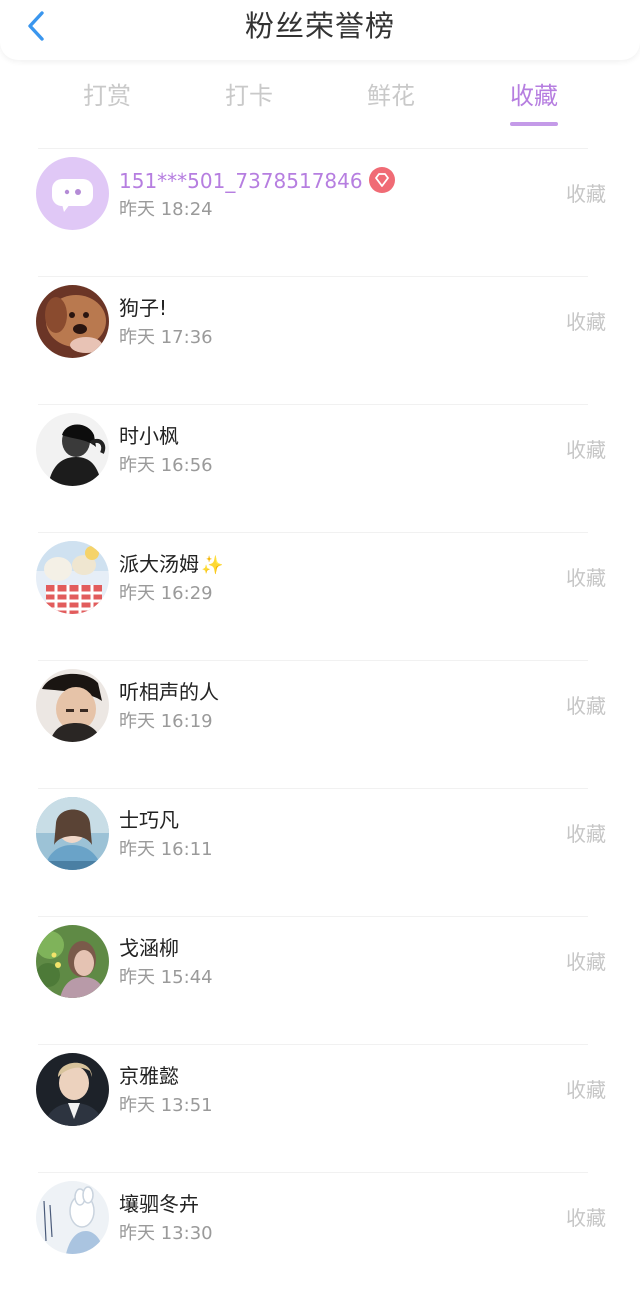 The image size is (640, 1300). What do you see at coordinates (249, 96) in the screenshot?
I see `tab-checkin: 打卡` at bounding box center [249, 96].